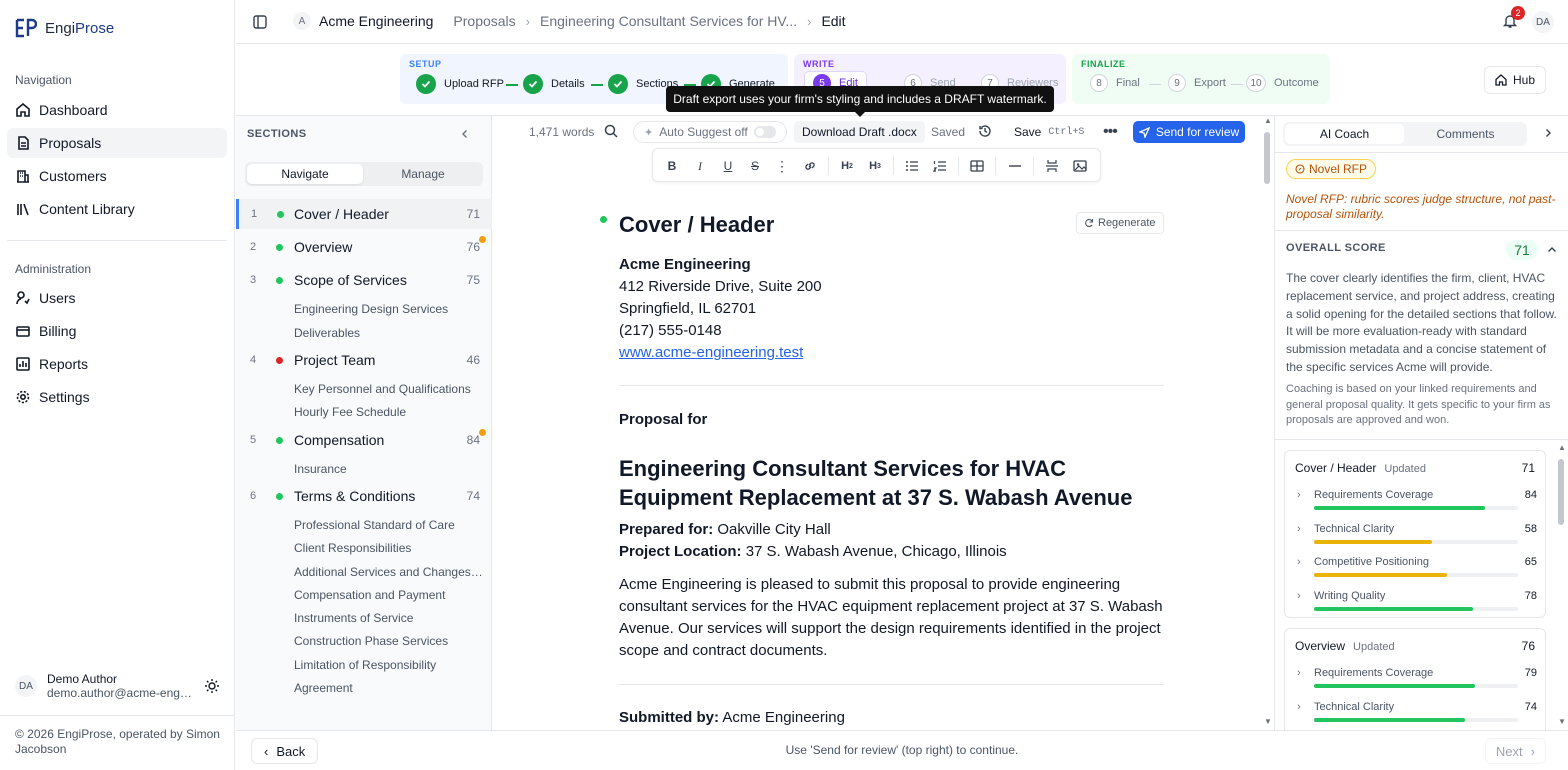 The height and width of the screenshot is (770, 1568). What do you see at coordinates (847, 166) in the screenshot?
I see `heading-2-icon: H2` at bounding box center [847, 166].